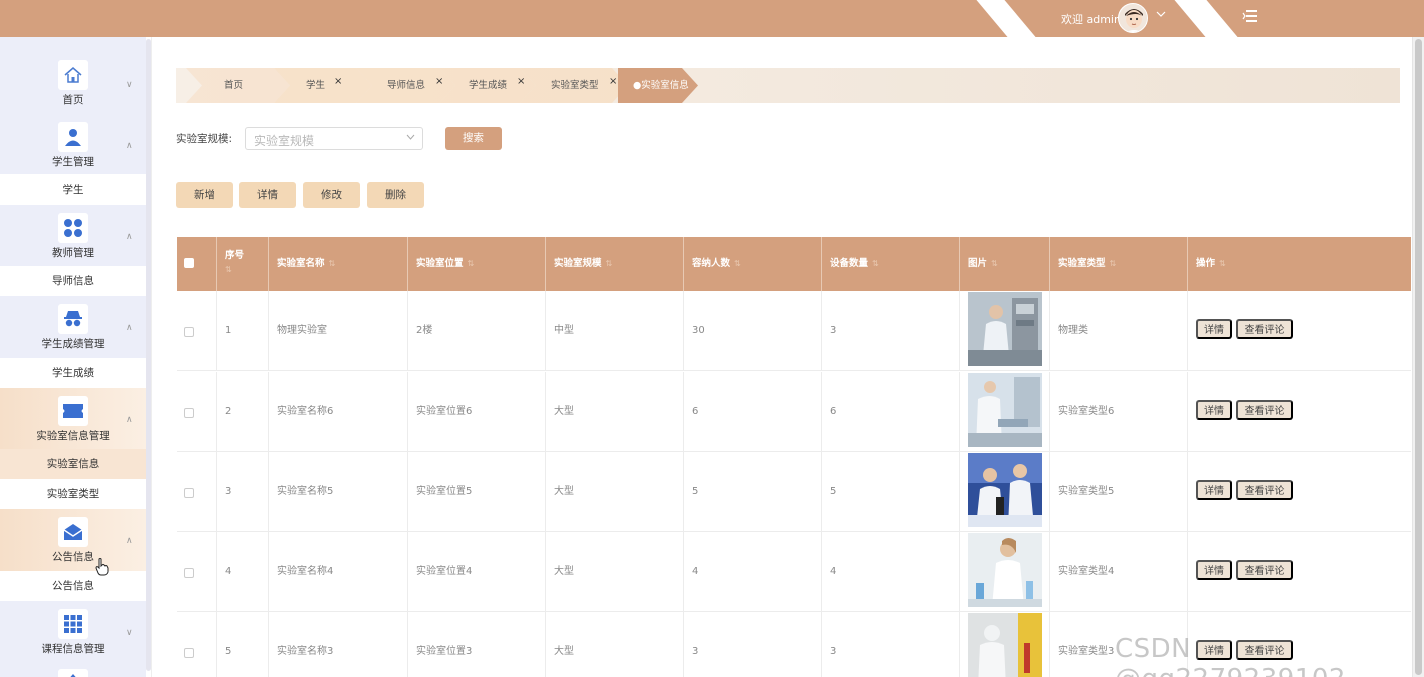 Image resolution: width=1424 pixels, height=677 pixels. I want to click on apps-icon, so click(73, 624).